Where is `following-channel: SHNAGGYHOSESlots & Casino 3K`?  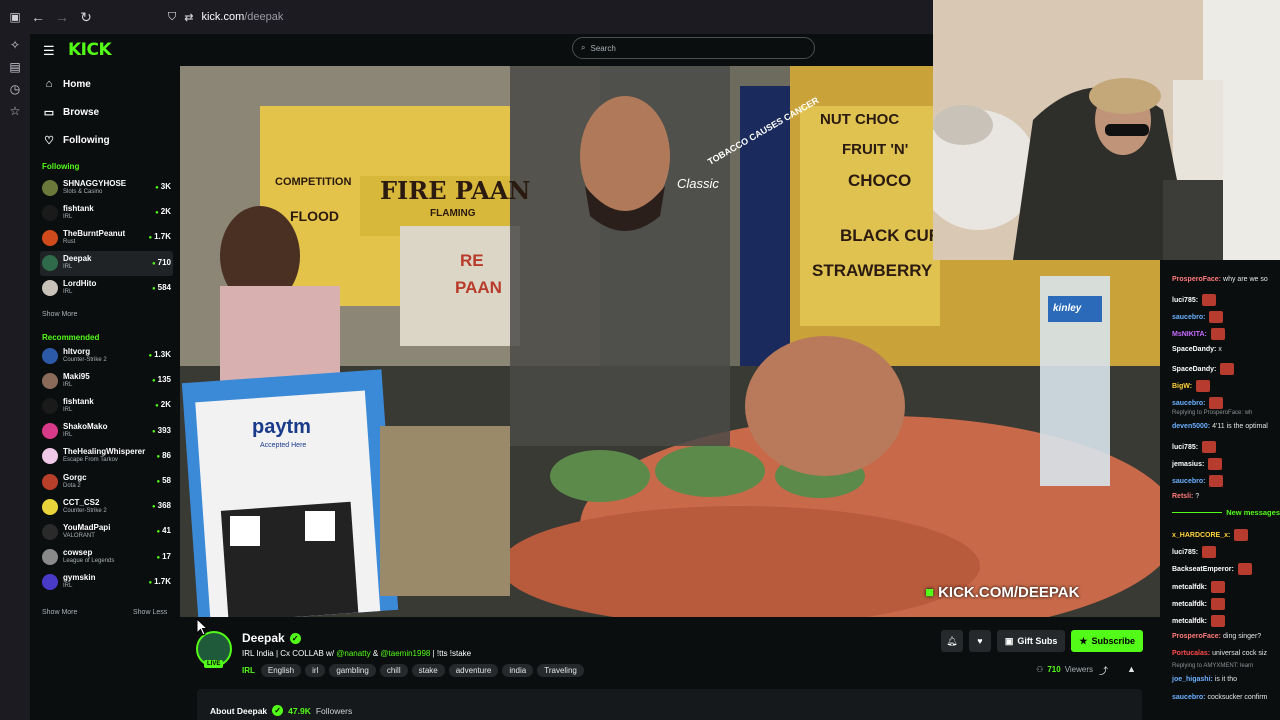
following-channel: SHNAGGYHOSESlots & Casino 3K is located at coordinates (106, 187).